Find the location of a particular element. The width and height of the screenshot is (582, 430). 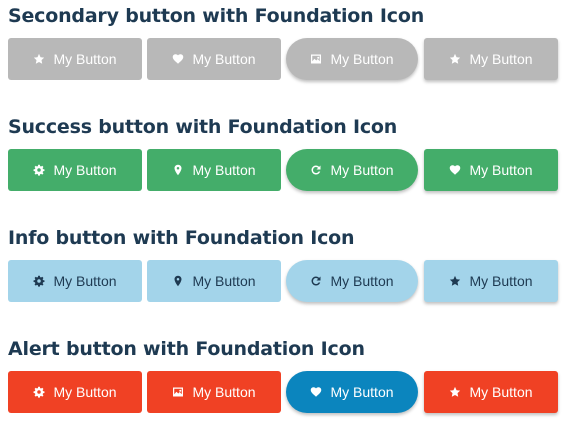

info-button-row: My Button My Button My Button My Button is located at coordinates (288, 281).